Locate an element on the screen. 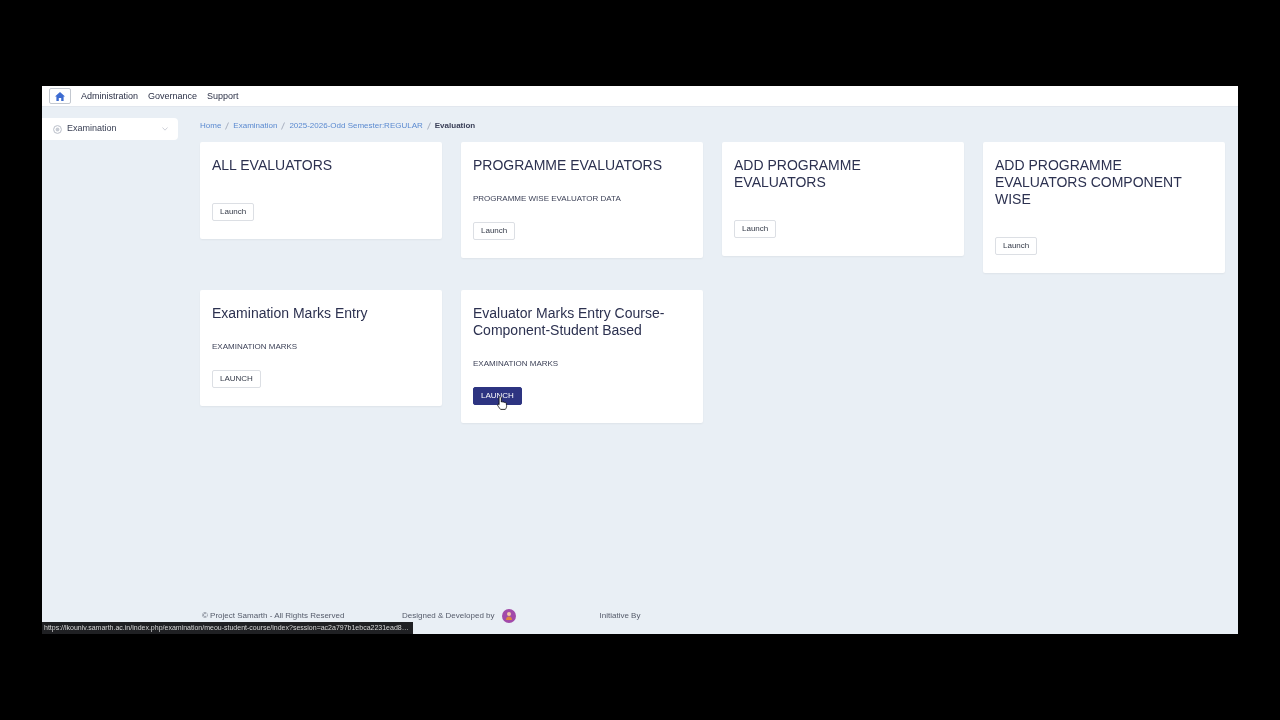  card-subtitle: PROGRAMME WISE EVALUATOR DATA is located at coordinates (547, 199).